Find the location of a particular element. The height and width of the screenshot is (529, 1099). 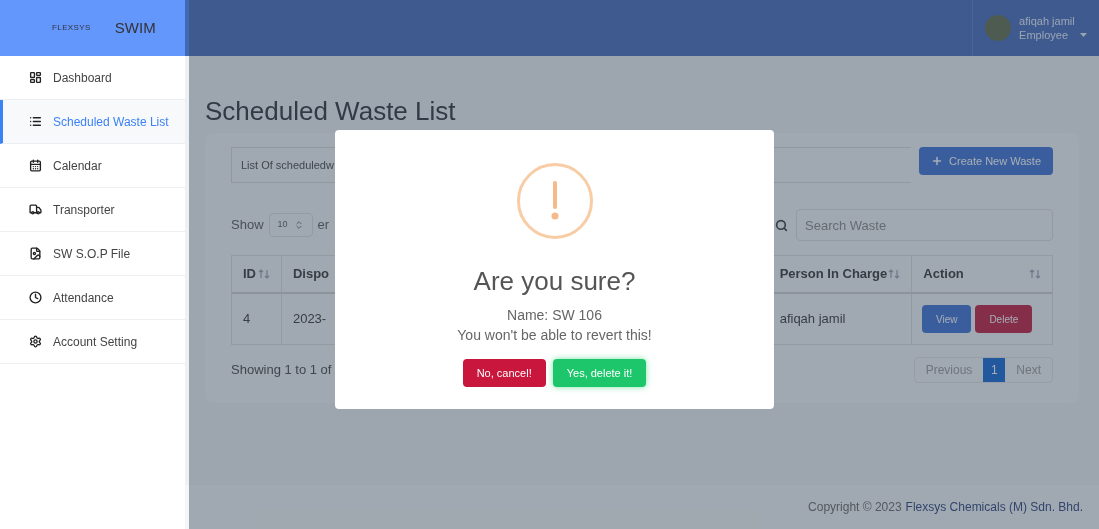

column-header: ID is located at coordinates (249, 274).